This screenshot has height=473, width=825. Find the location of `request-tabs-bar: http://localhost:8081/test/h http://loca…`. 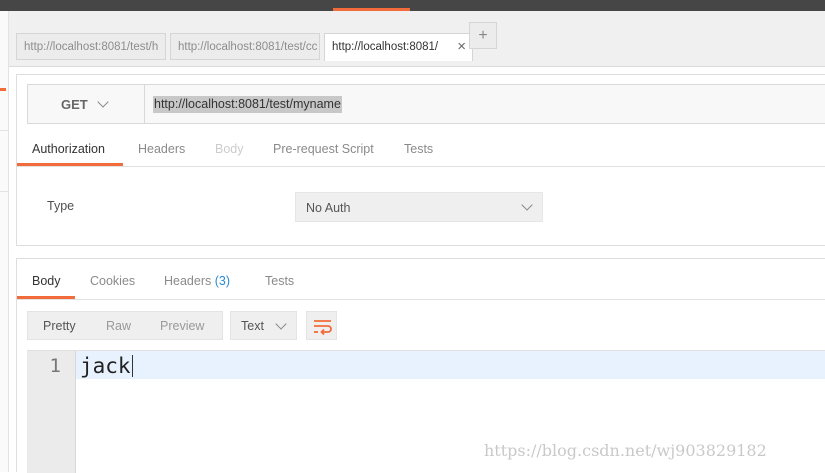

request-tabs-bar: http://localhost:8081/test/h http://loca… is located at coordinates (417, 39).